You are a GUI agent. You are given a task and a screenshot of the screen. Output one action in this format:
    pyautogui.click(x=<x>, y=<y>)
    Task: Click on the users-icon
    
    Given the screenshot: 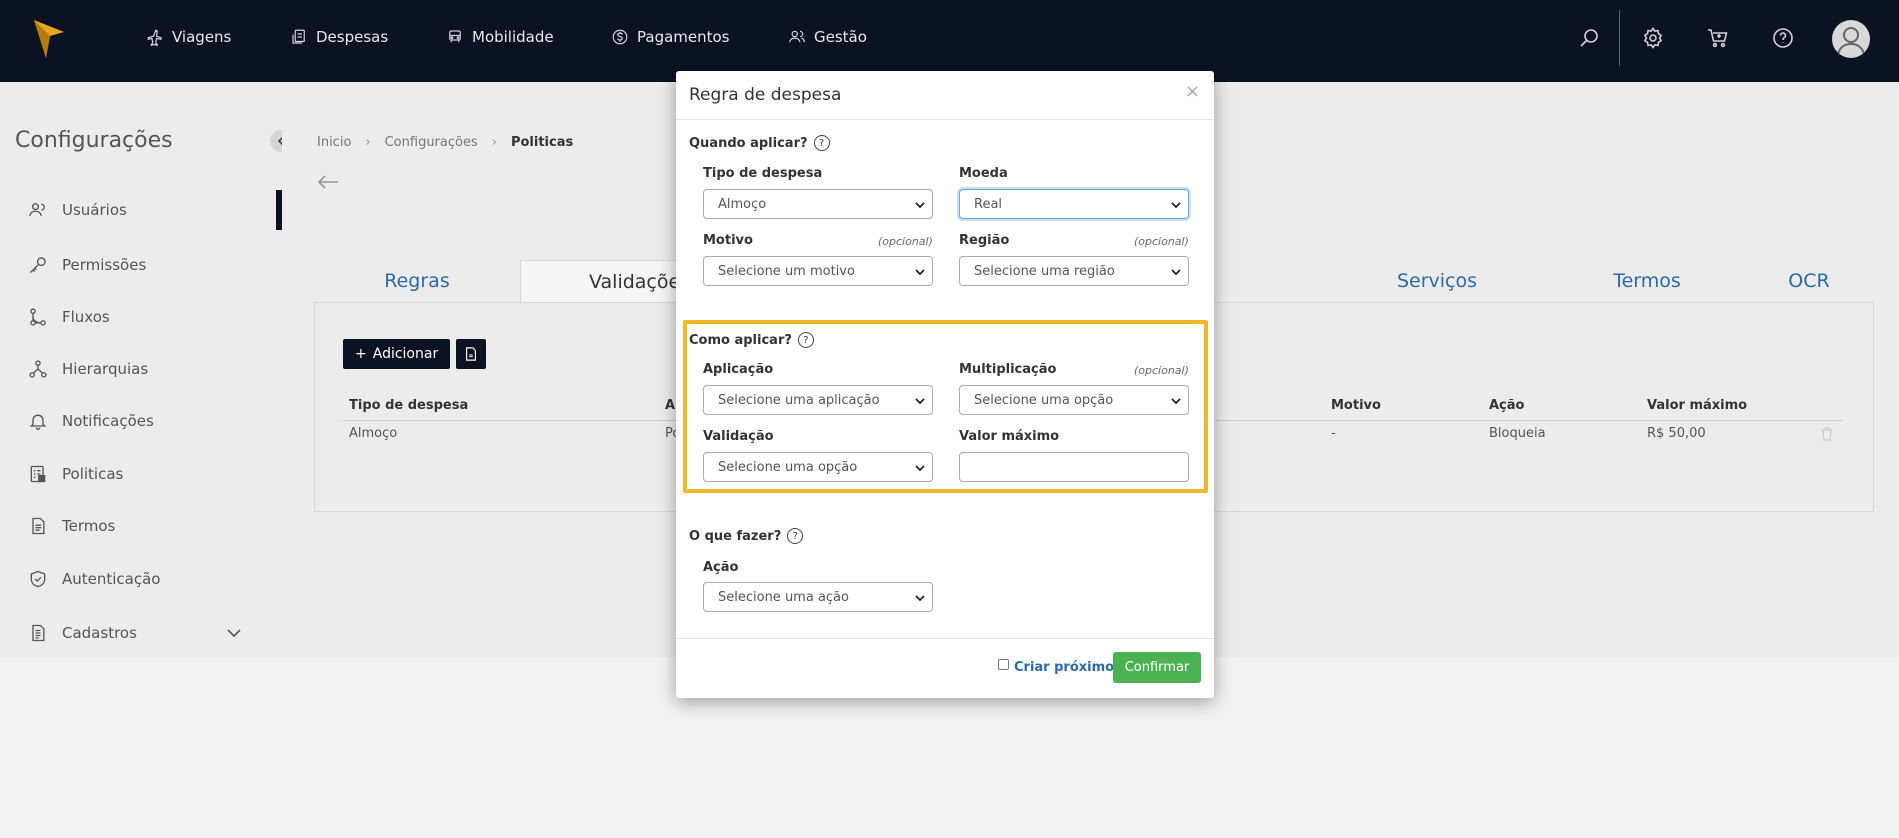 What is the action you would take?
    pyautogui.click(x=797, y=36)
    